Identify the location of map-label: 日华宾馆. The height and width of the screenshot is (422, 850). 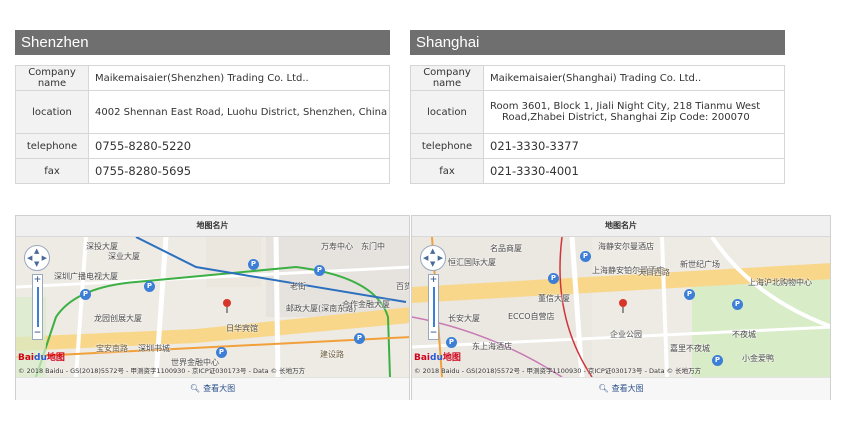
(242, 328).